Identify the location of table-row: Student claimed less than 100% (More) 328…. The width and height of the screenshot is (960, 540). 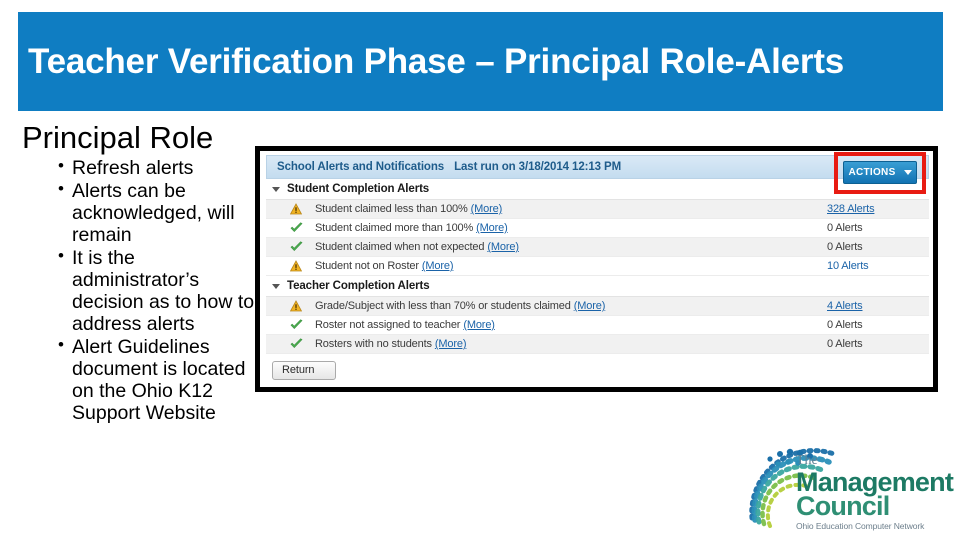
(597, 209).